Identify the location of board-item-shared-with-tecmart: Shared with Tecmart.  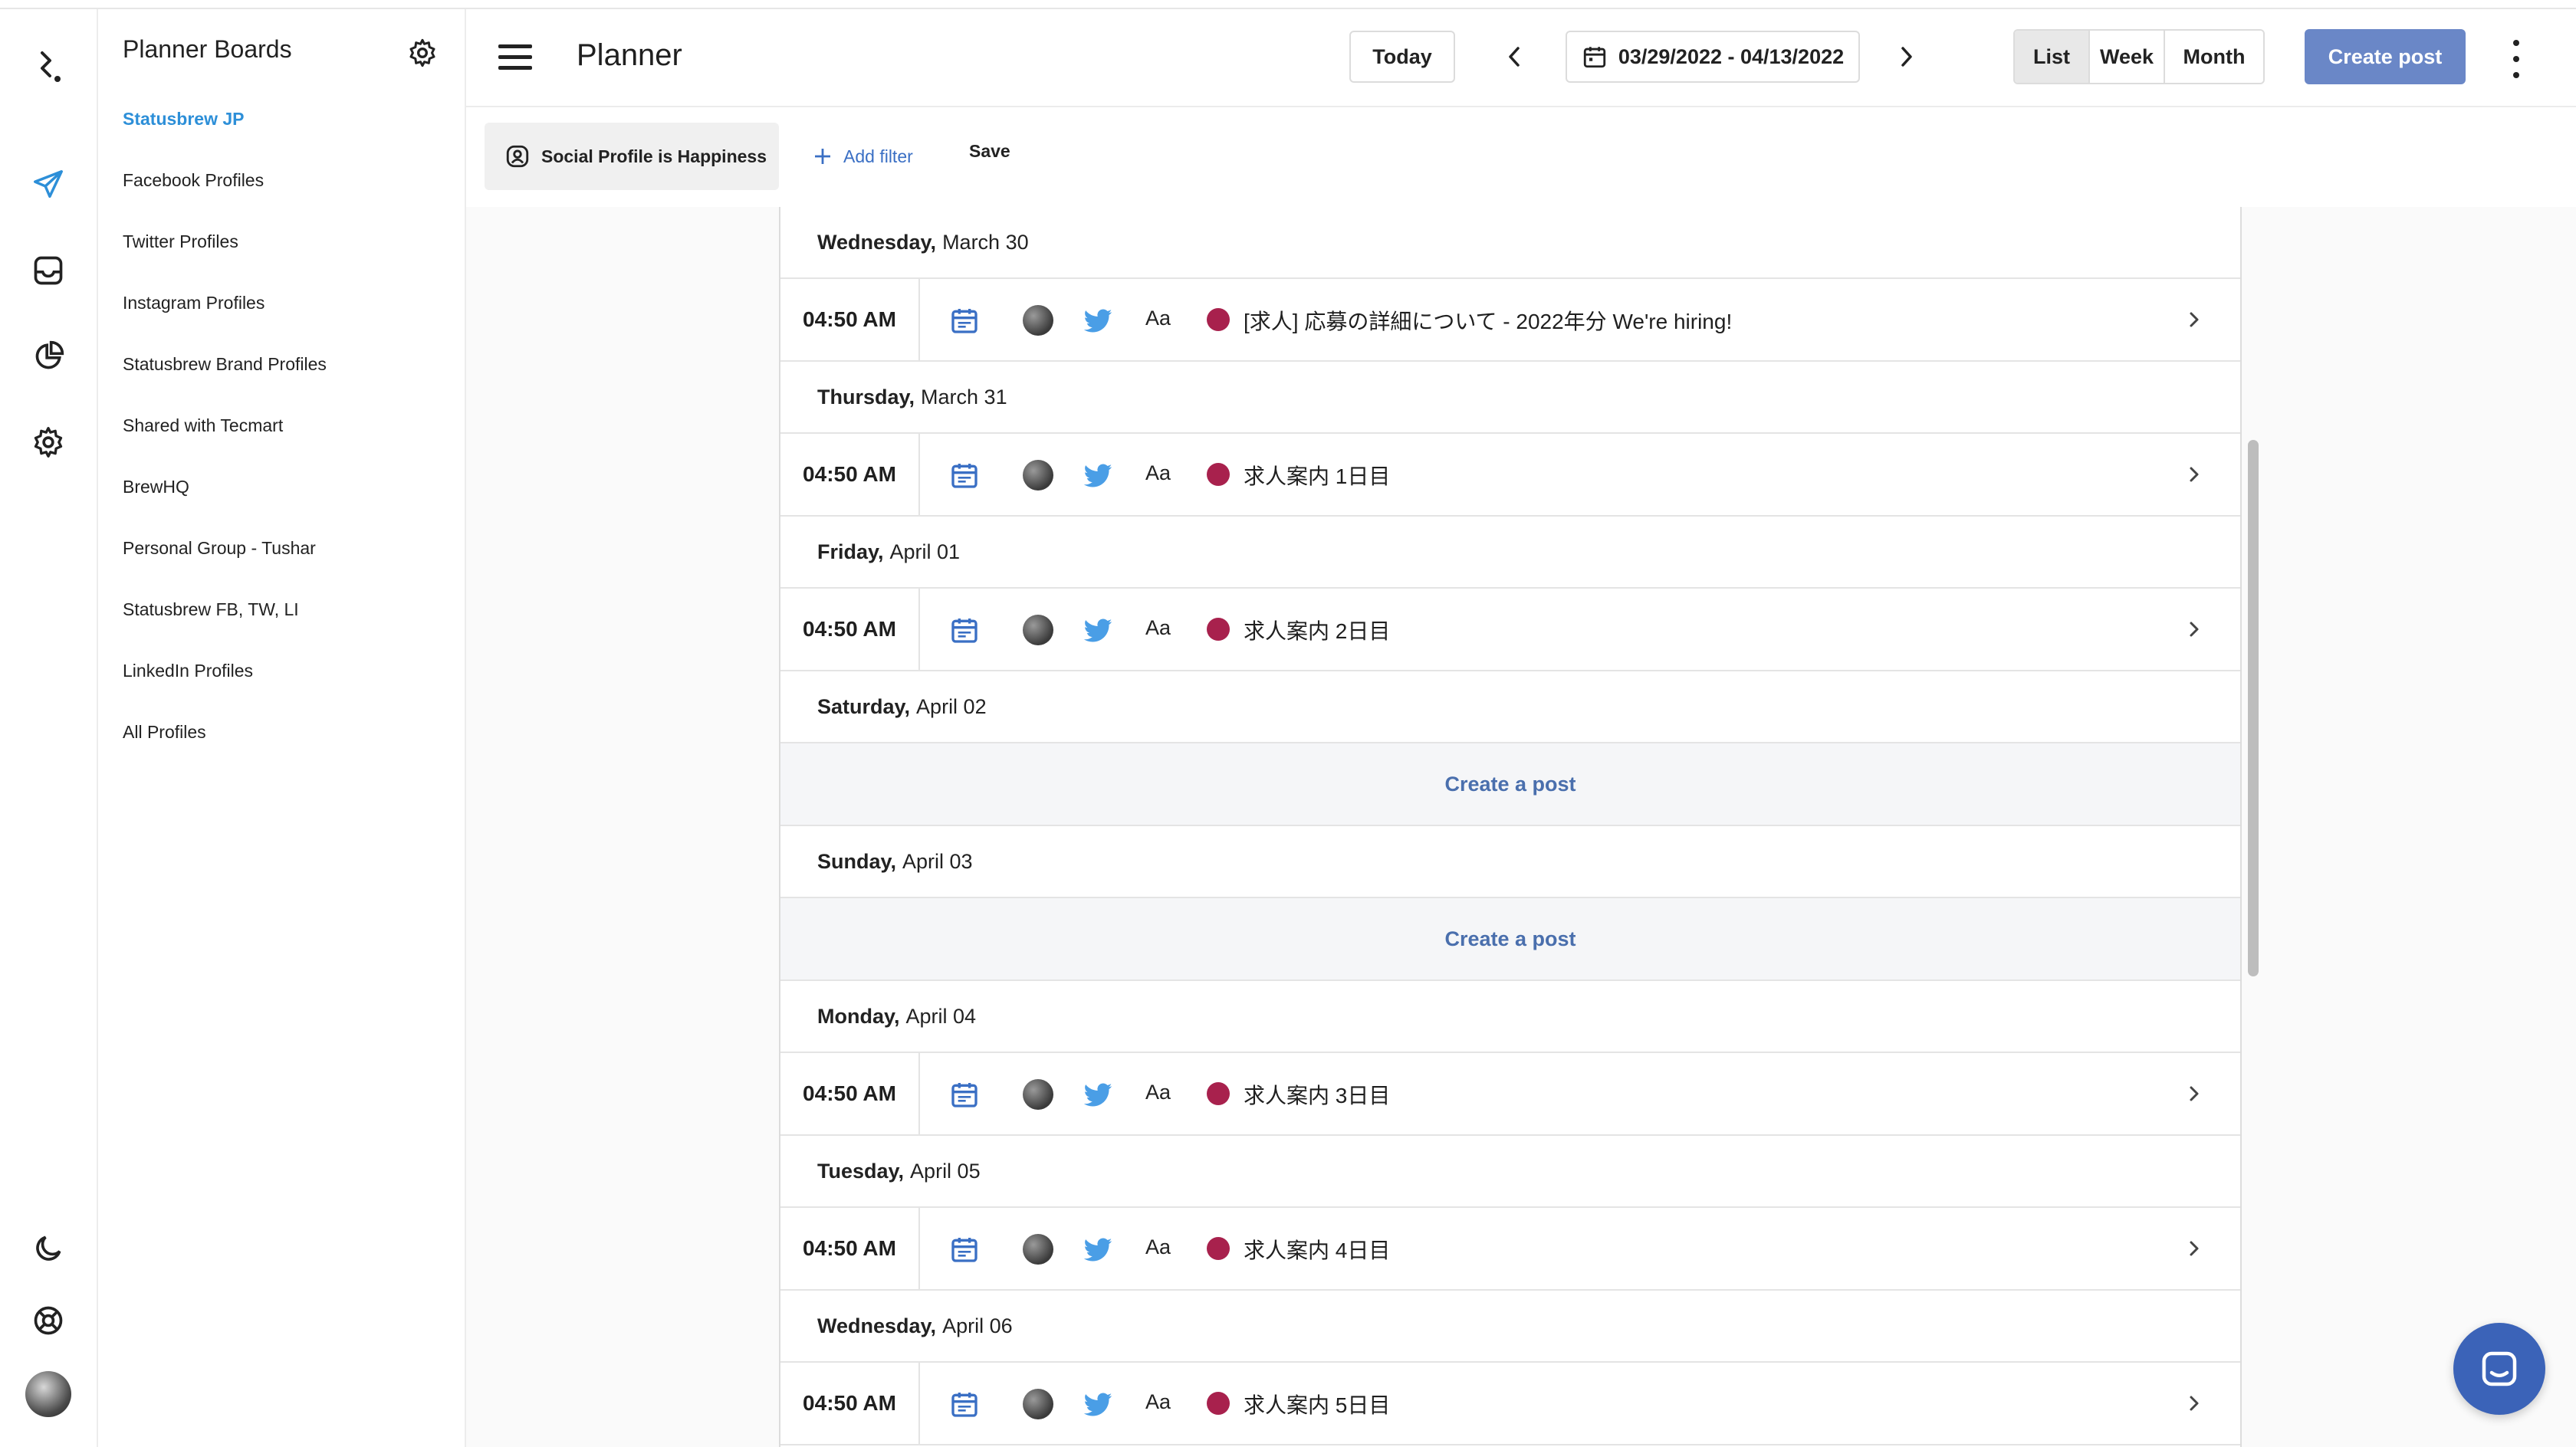
(203, 426).